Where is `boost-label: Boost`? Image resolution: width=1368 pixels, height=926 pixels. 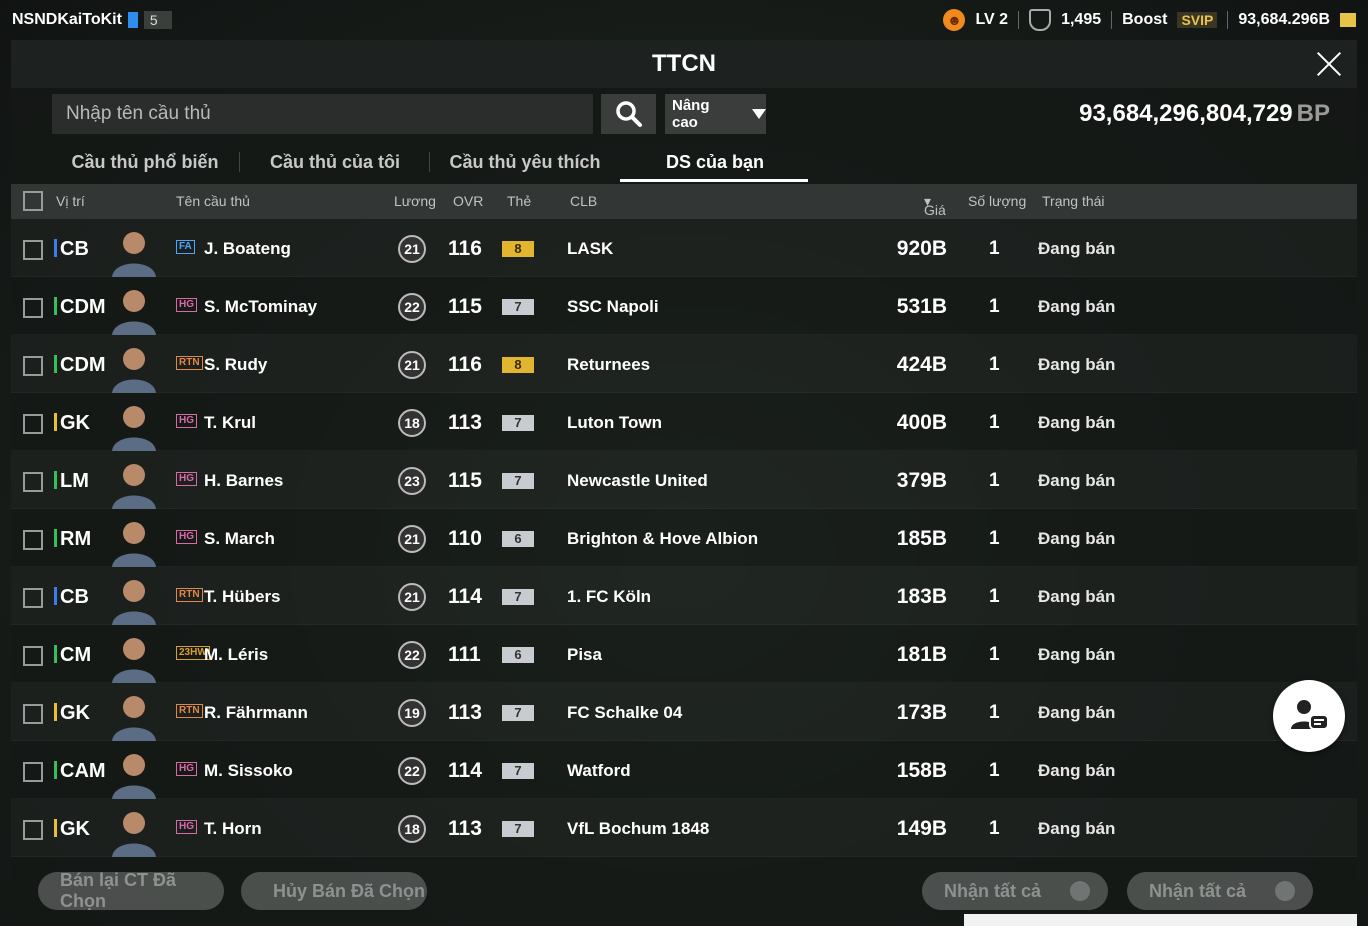
boost-label: Boost is located at coordinates (1144, 20).